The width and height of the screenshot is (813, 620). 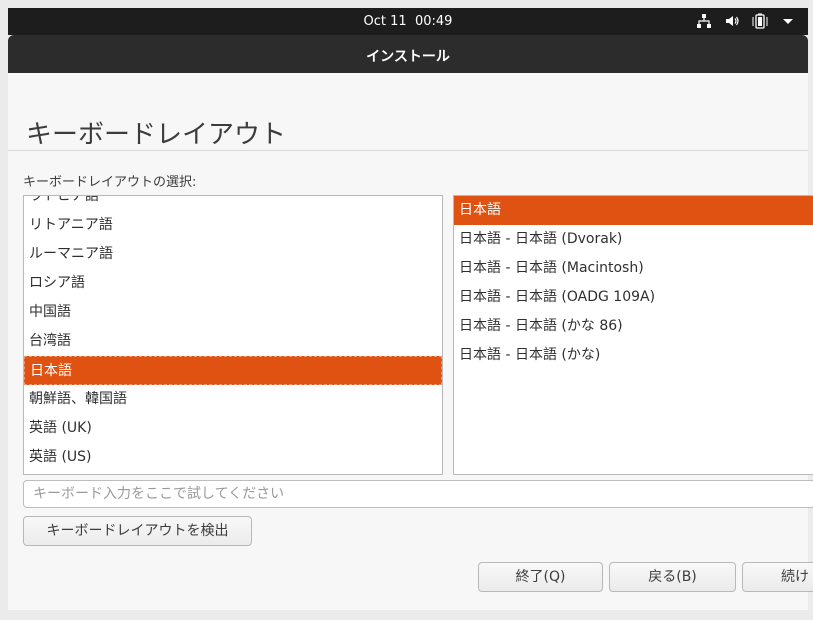 I want to click on variant-item: 日本語 - 日本語 (かな), so click(x=633, y=355).